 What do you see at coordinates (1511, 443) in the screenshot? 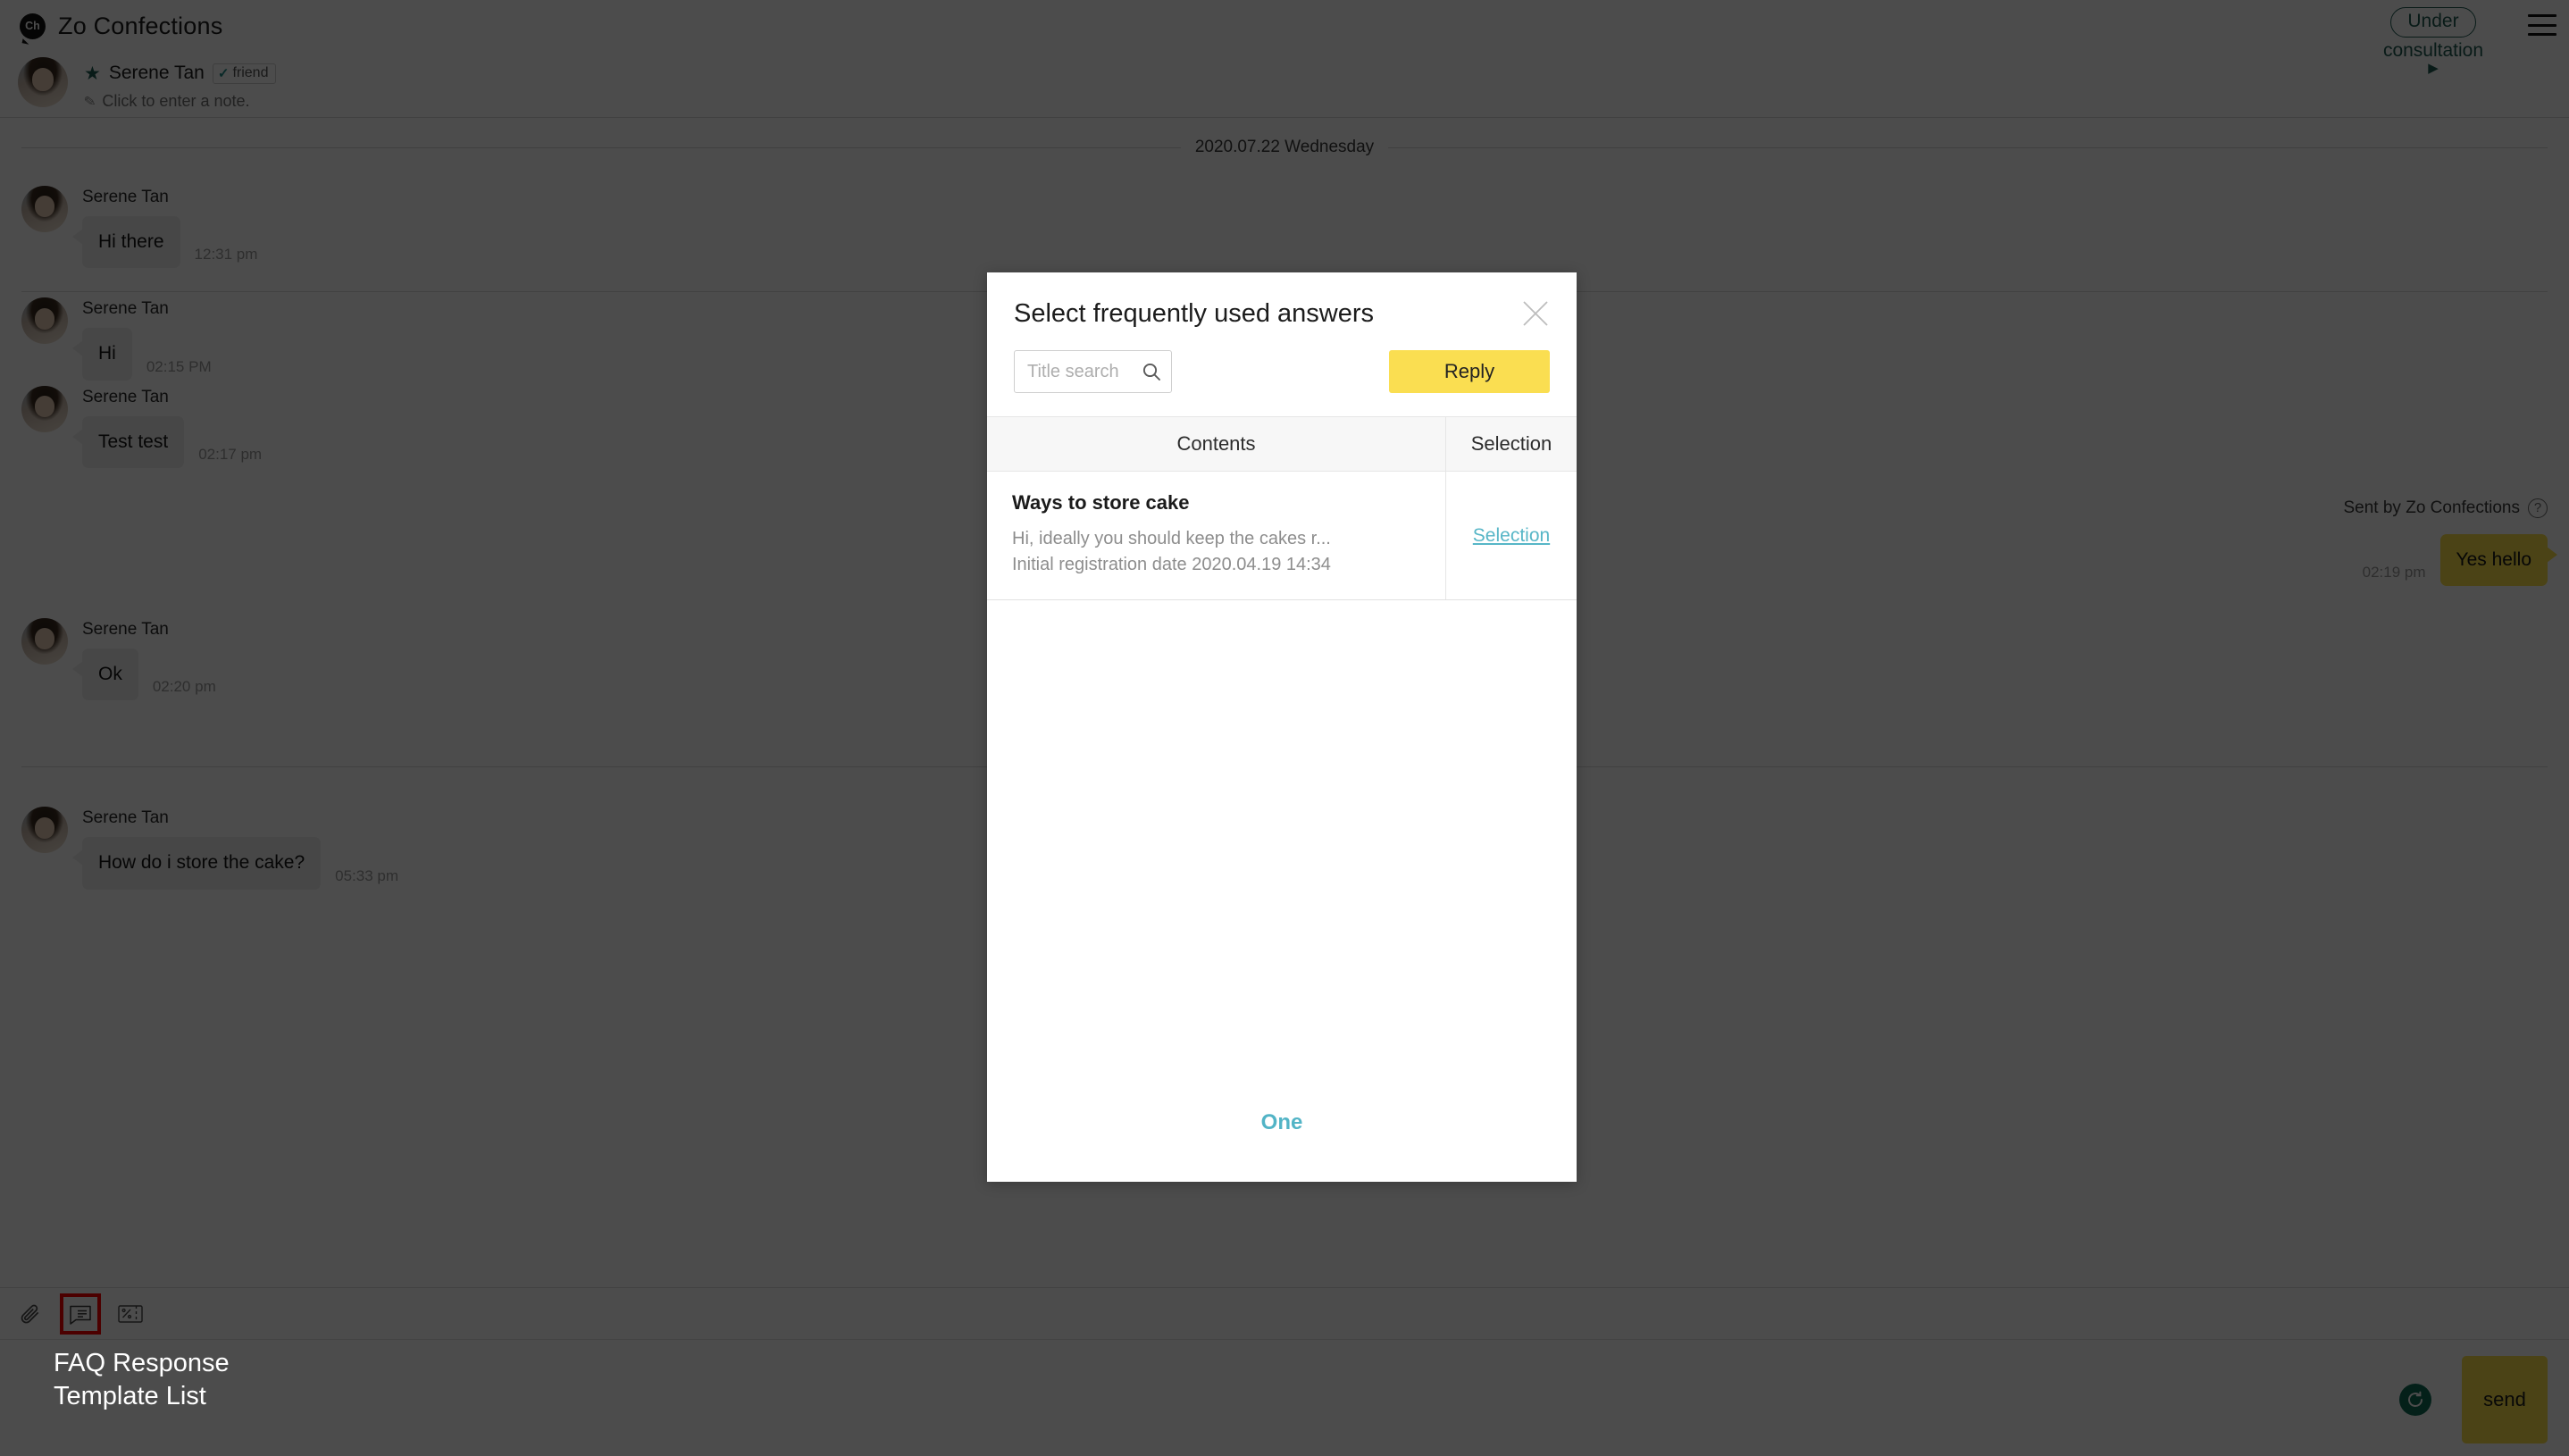
I see `column-header-selection: Selection` at bounding box center [1511, 443].